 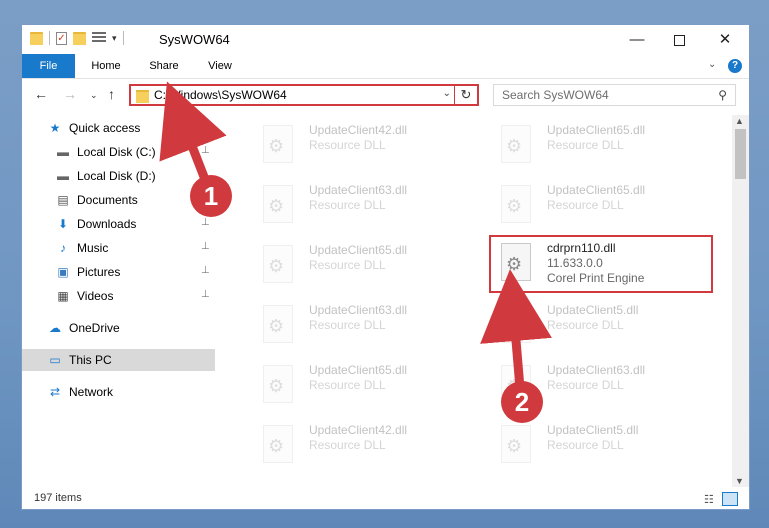 What do you see at coordinates (58, 498) in the screenshot?
I see `item-count: 197 items` at bounding box center [58, 498].